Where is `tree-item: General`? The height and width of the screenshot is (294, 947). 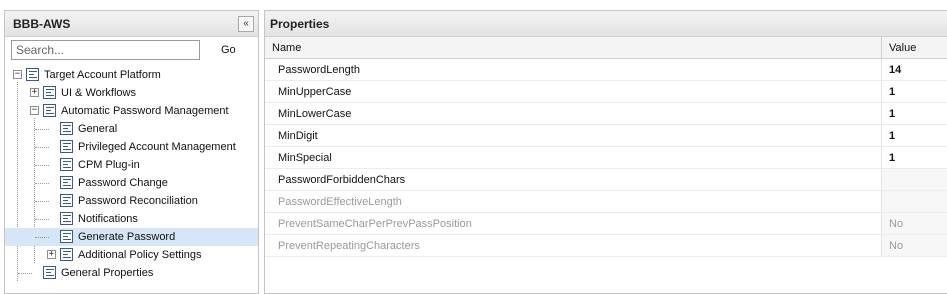
tree-item: General is located at coordinates (131, 129).